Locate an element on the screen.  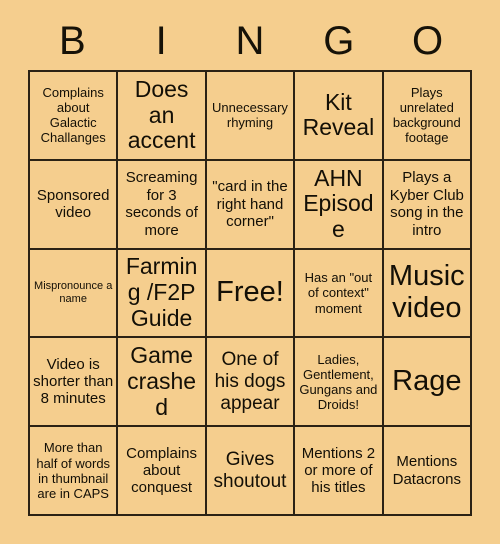
bingo-cell-label: Game crashed is located at coordinates (162, 381).